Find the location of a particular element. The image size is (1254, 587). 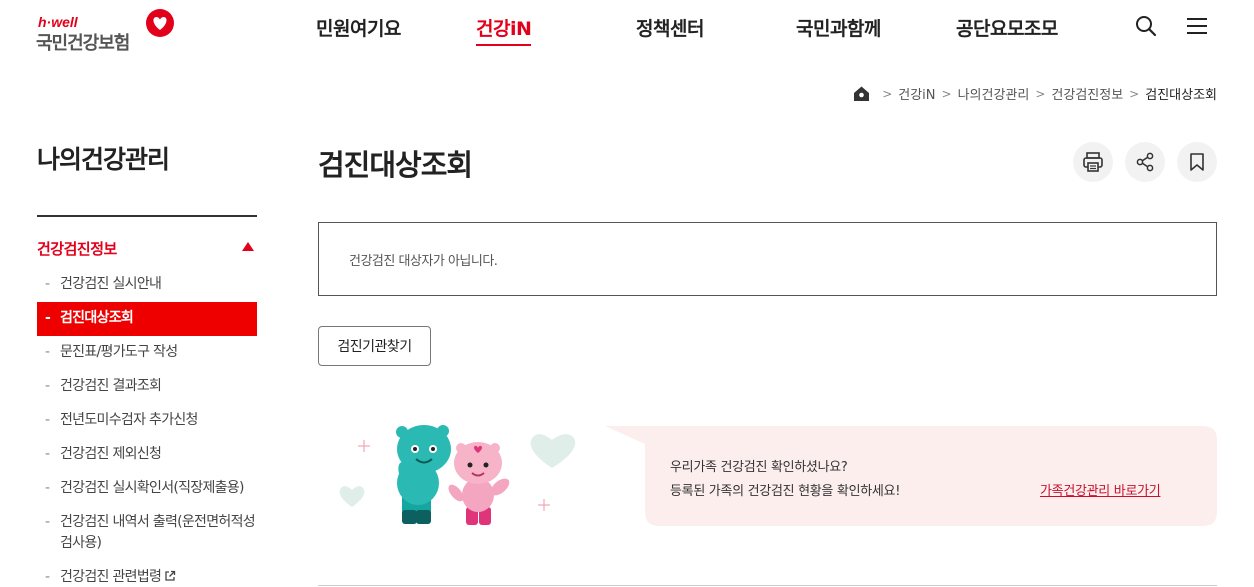

sparkle-decoration-icon is located at coordinates (454, 475).